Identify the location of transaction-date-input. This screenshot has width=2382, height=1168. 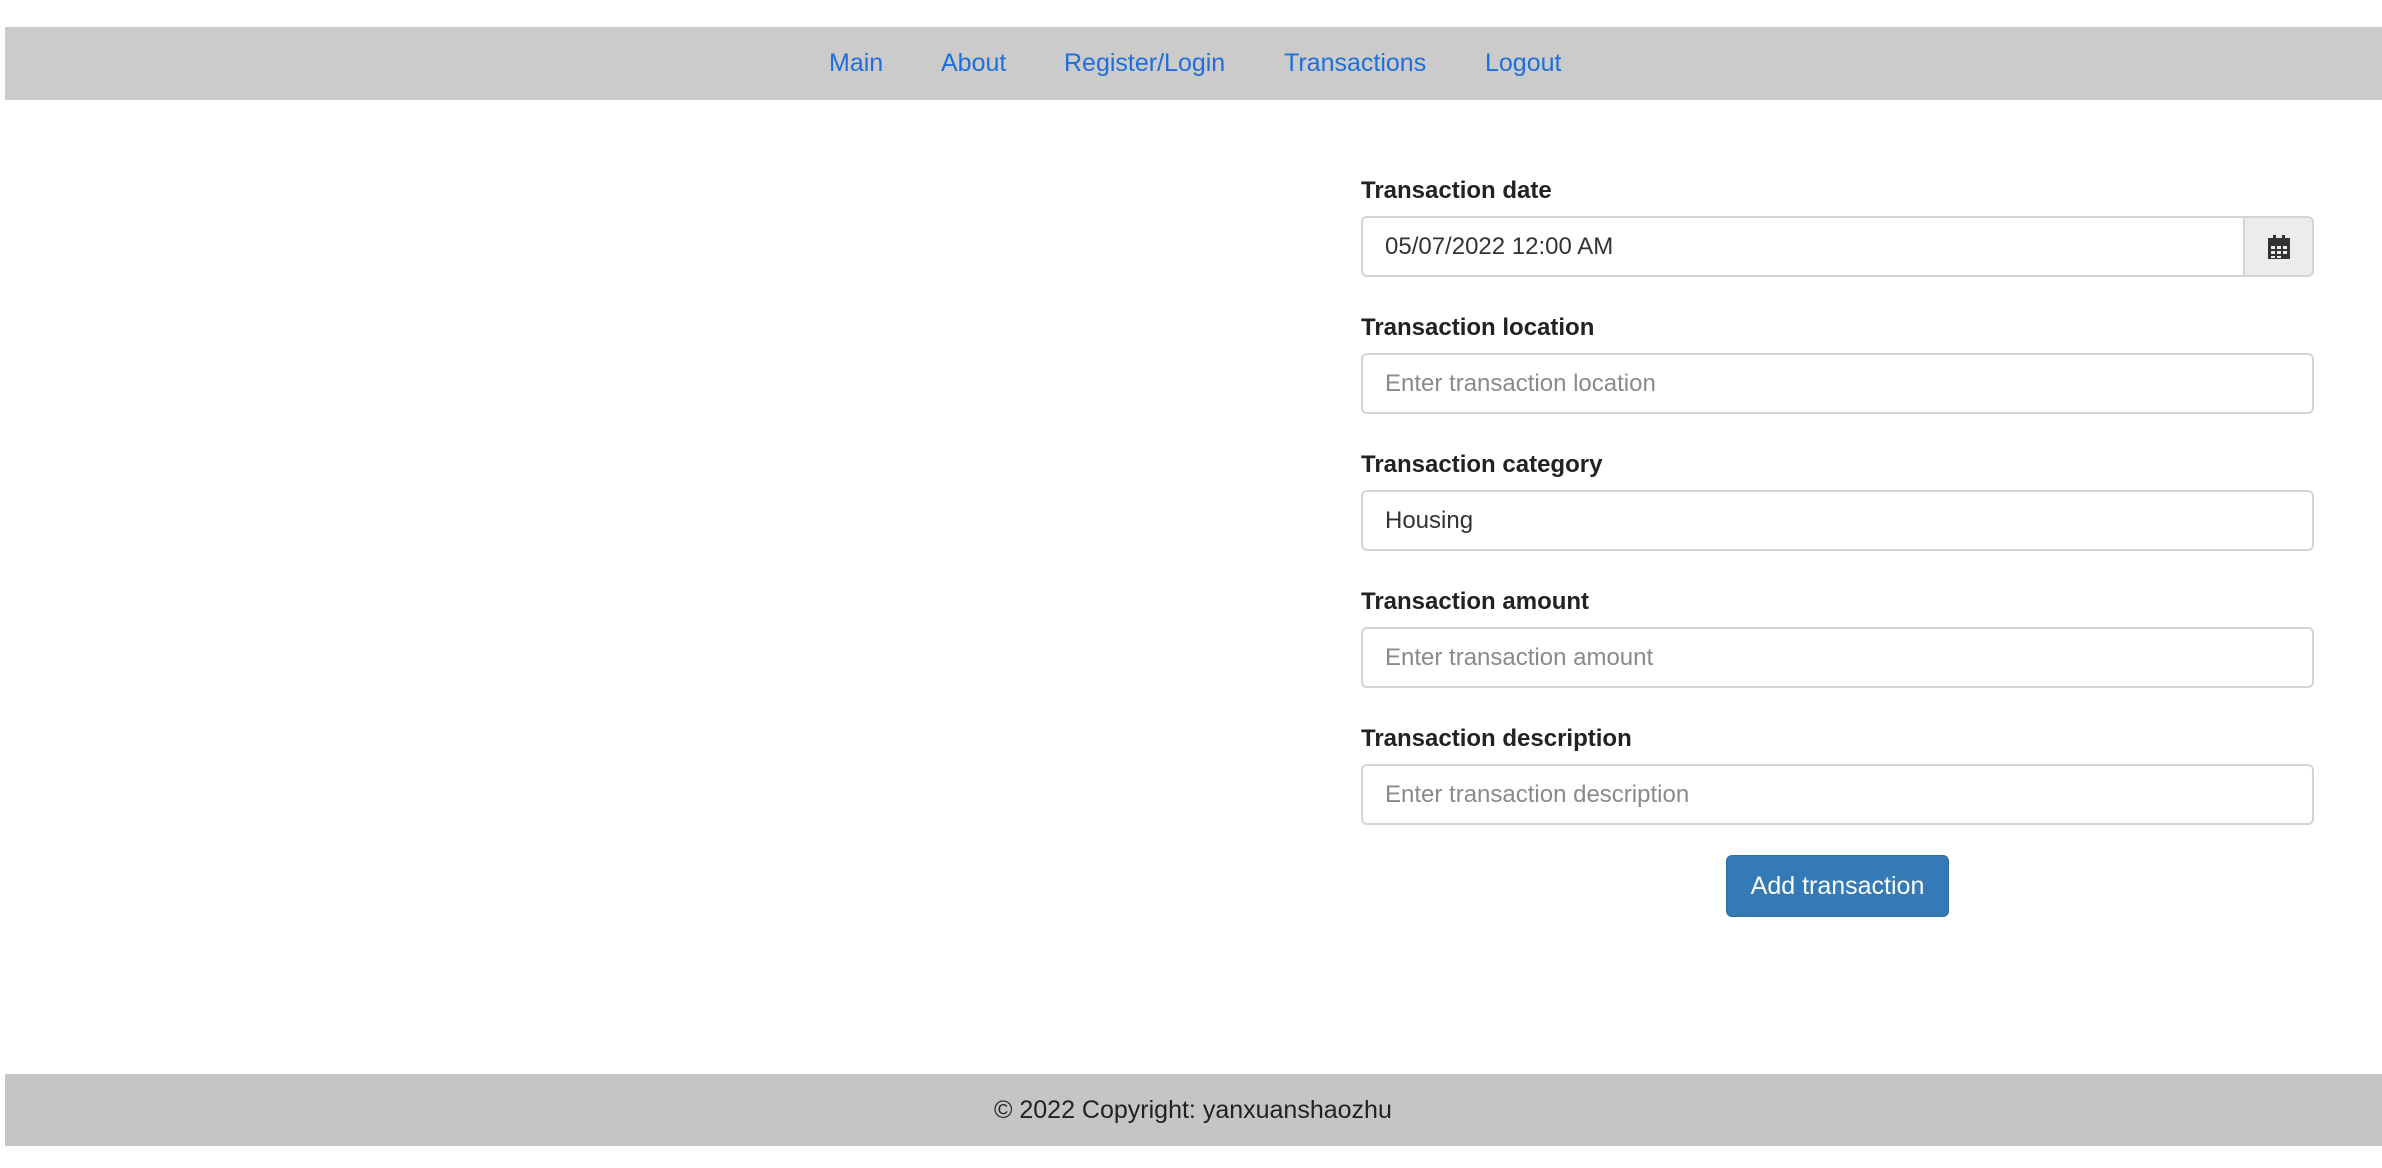
(1802, 246).